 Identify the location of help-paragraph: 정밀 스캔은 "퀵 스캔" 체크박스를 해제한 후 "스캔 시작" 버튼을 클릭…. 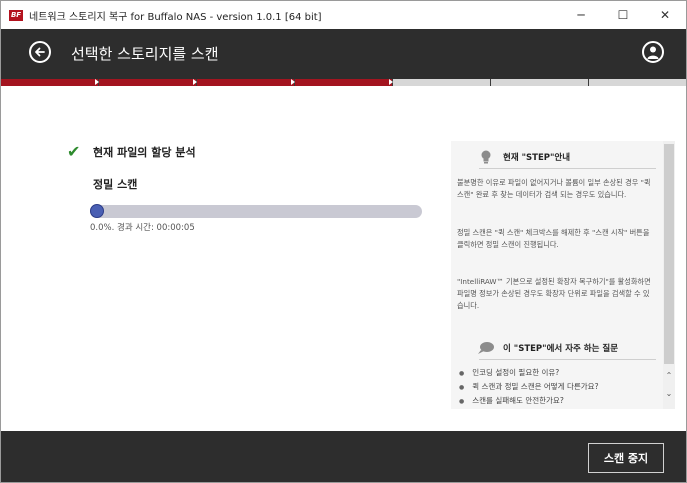
(553, 238).